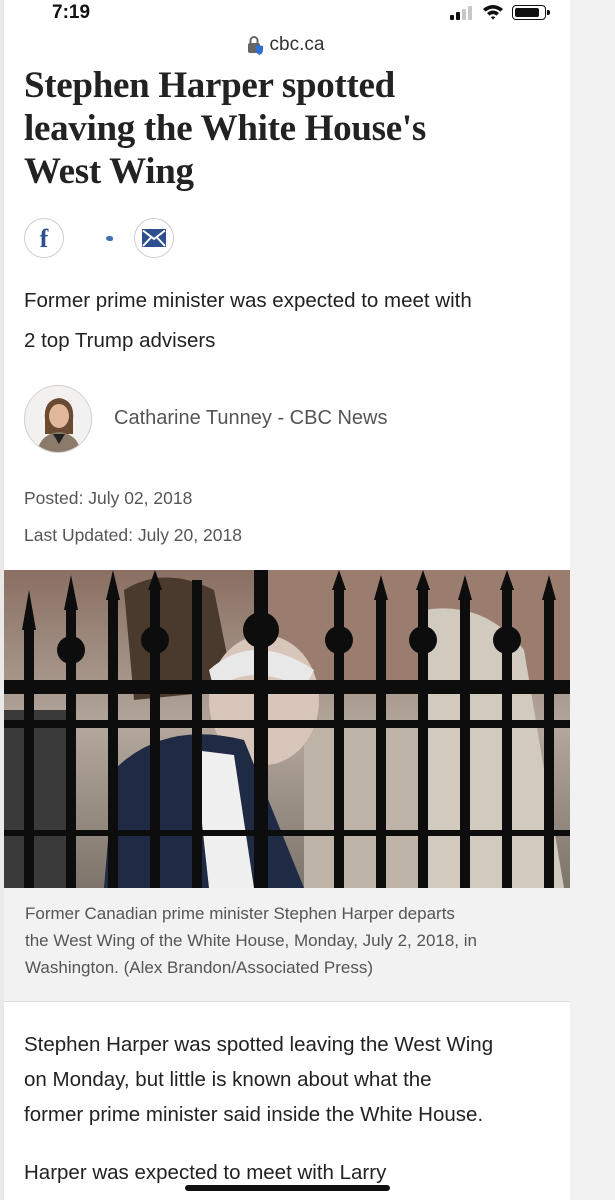 The width and height of the screenshot is (615, 1200). I want to click on facebook-share-button: f, so click(44, 238).